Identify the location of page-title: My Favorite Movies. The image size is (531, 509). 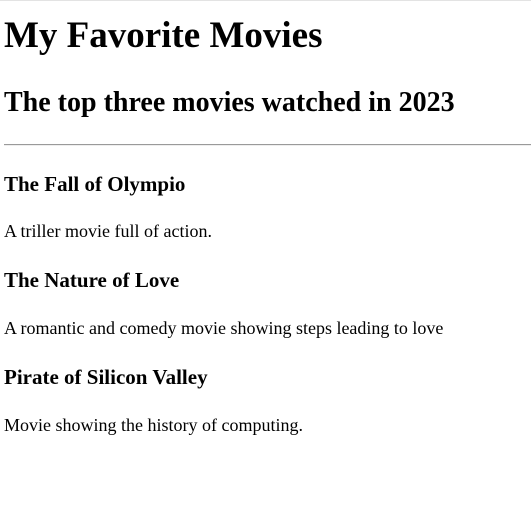
(163, 35).